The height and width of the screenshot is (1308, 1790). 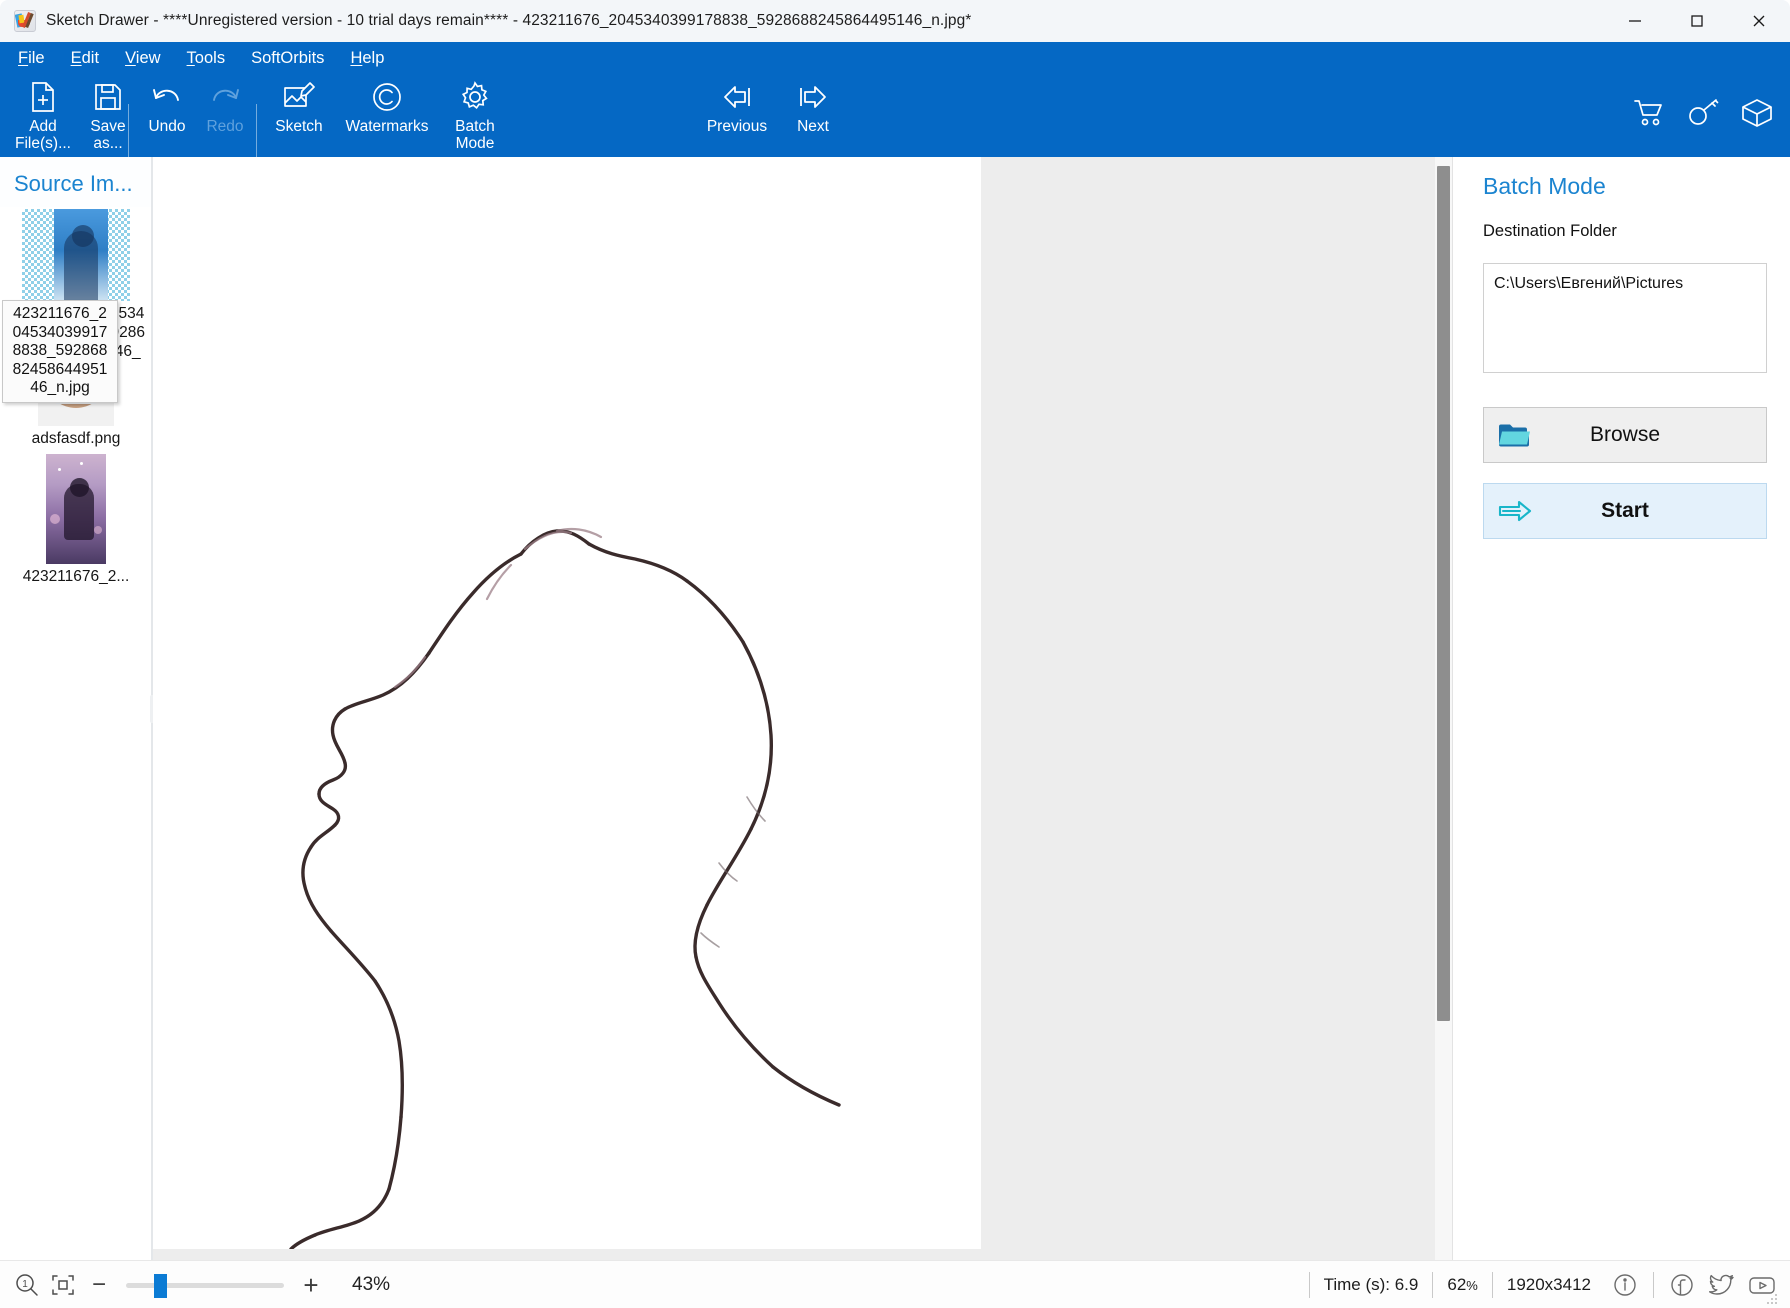 What do you see at coordinates (1544, 186) in the screenshot?
I see `panel-title: Batch Mode` at bounding box center [1544, 186].